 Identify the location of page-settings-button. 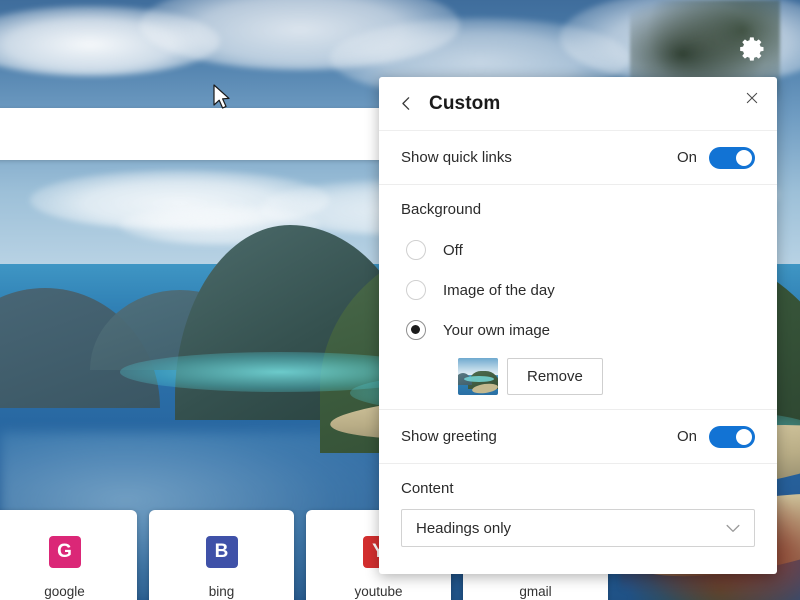
(753, 49).